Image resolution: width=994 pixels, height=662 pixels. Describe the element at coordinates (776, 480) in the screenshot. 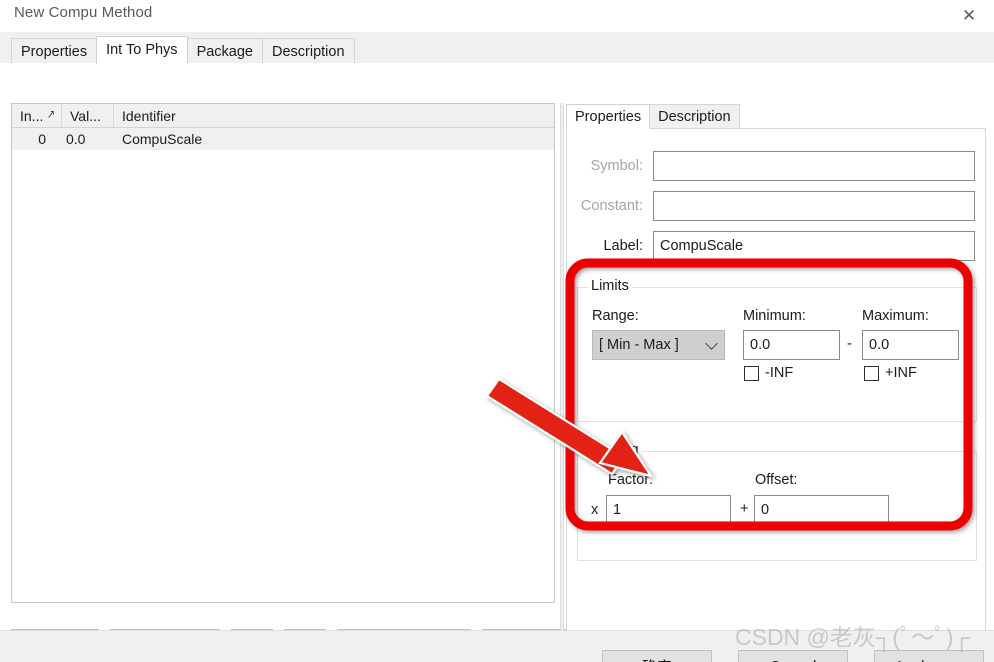

I see `offset-label: Offset:` at that location.